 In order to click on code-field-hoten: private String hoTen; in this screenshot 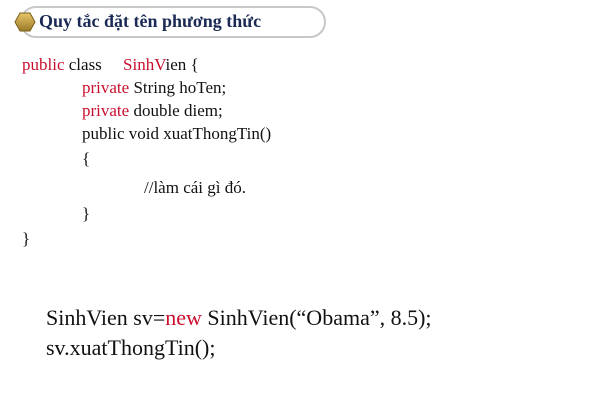, I will do `click(154, 88)`.